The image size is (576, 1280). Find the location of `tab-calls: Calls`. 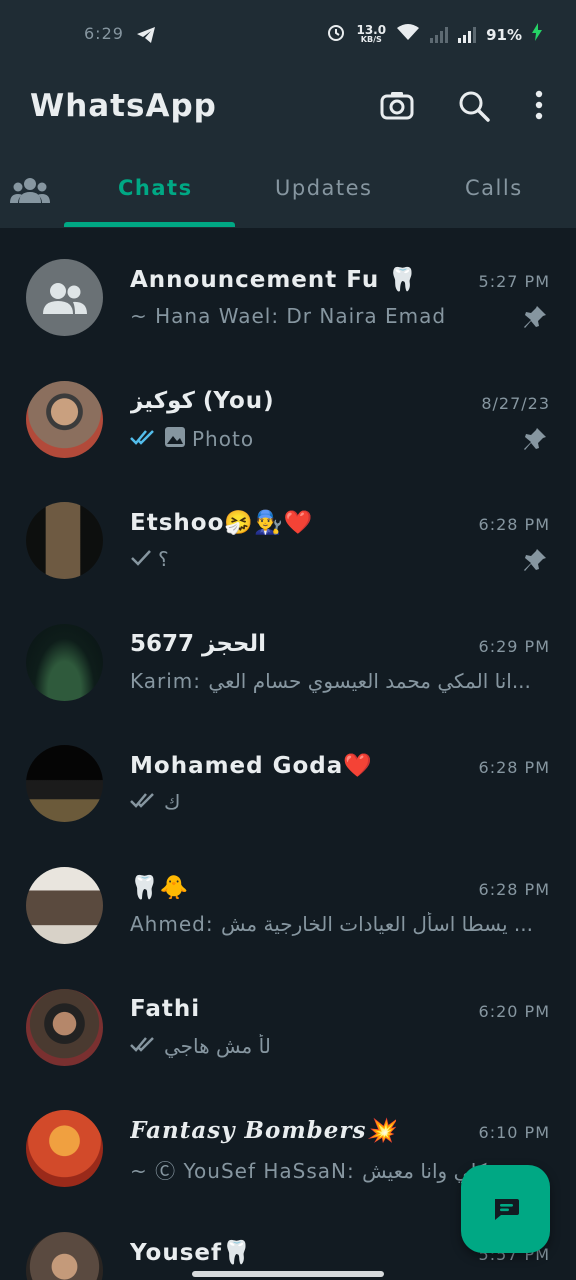

tab-calls: Calls is located at coordinates (494, 188).